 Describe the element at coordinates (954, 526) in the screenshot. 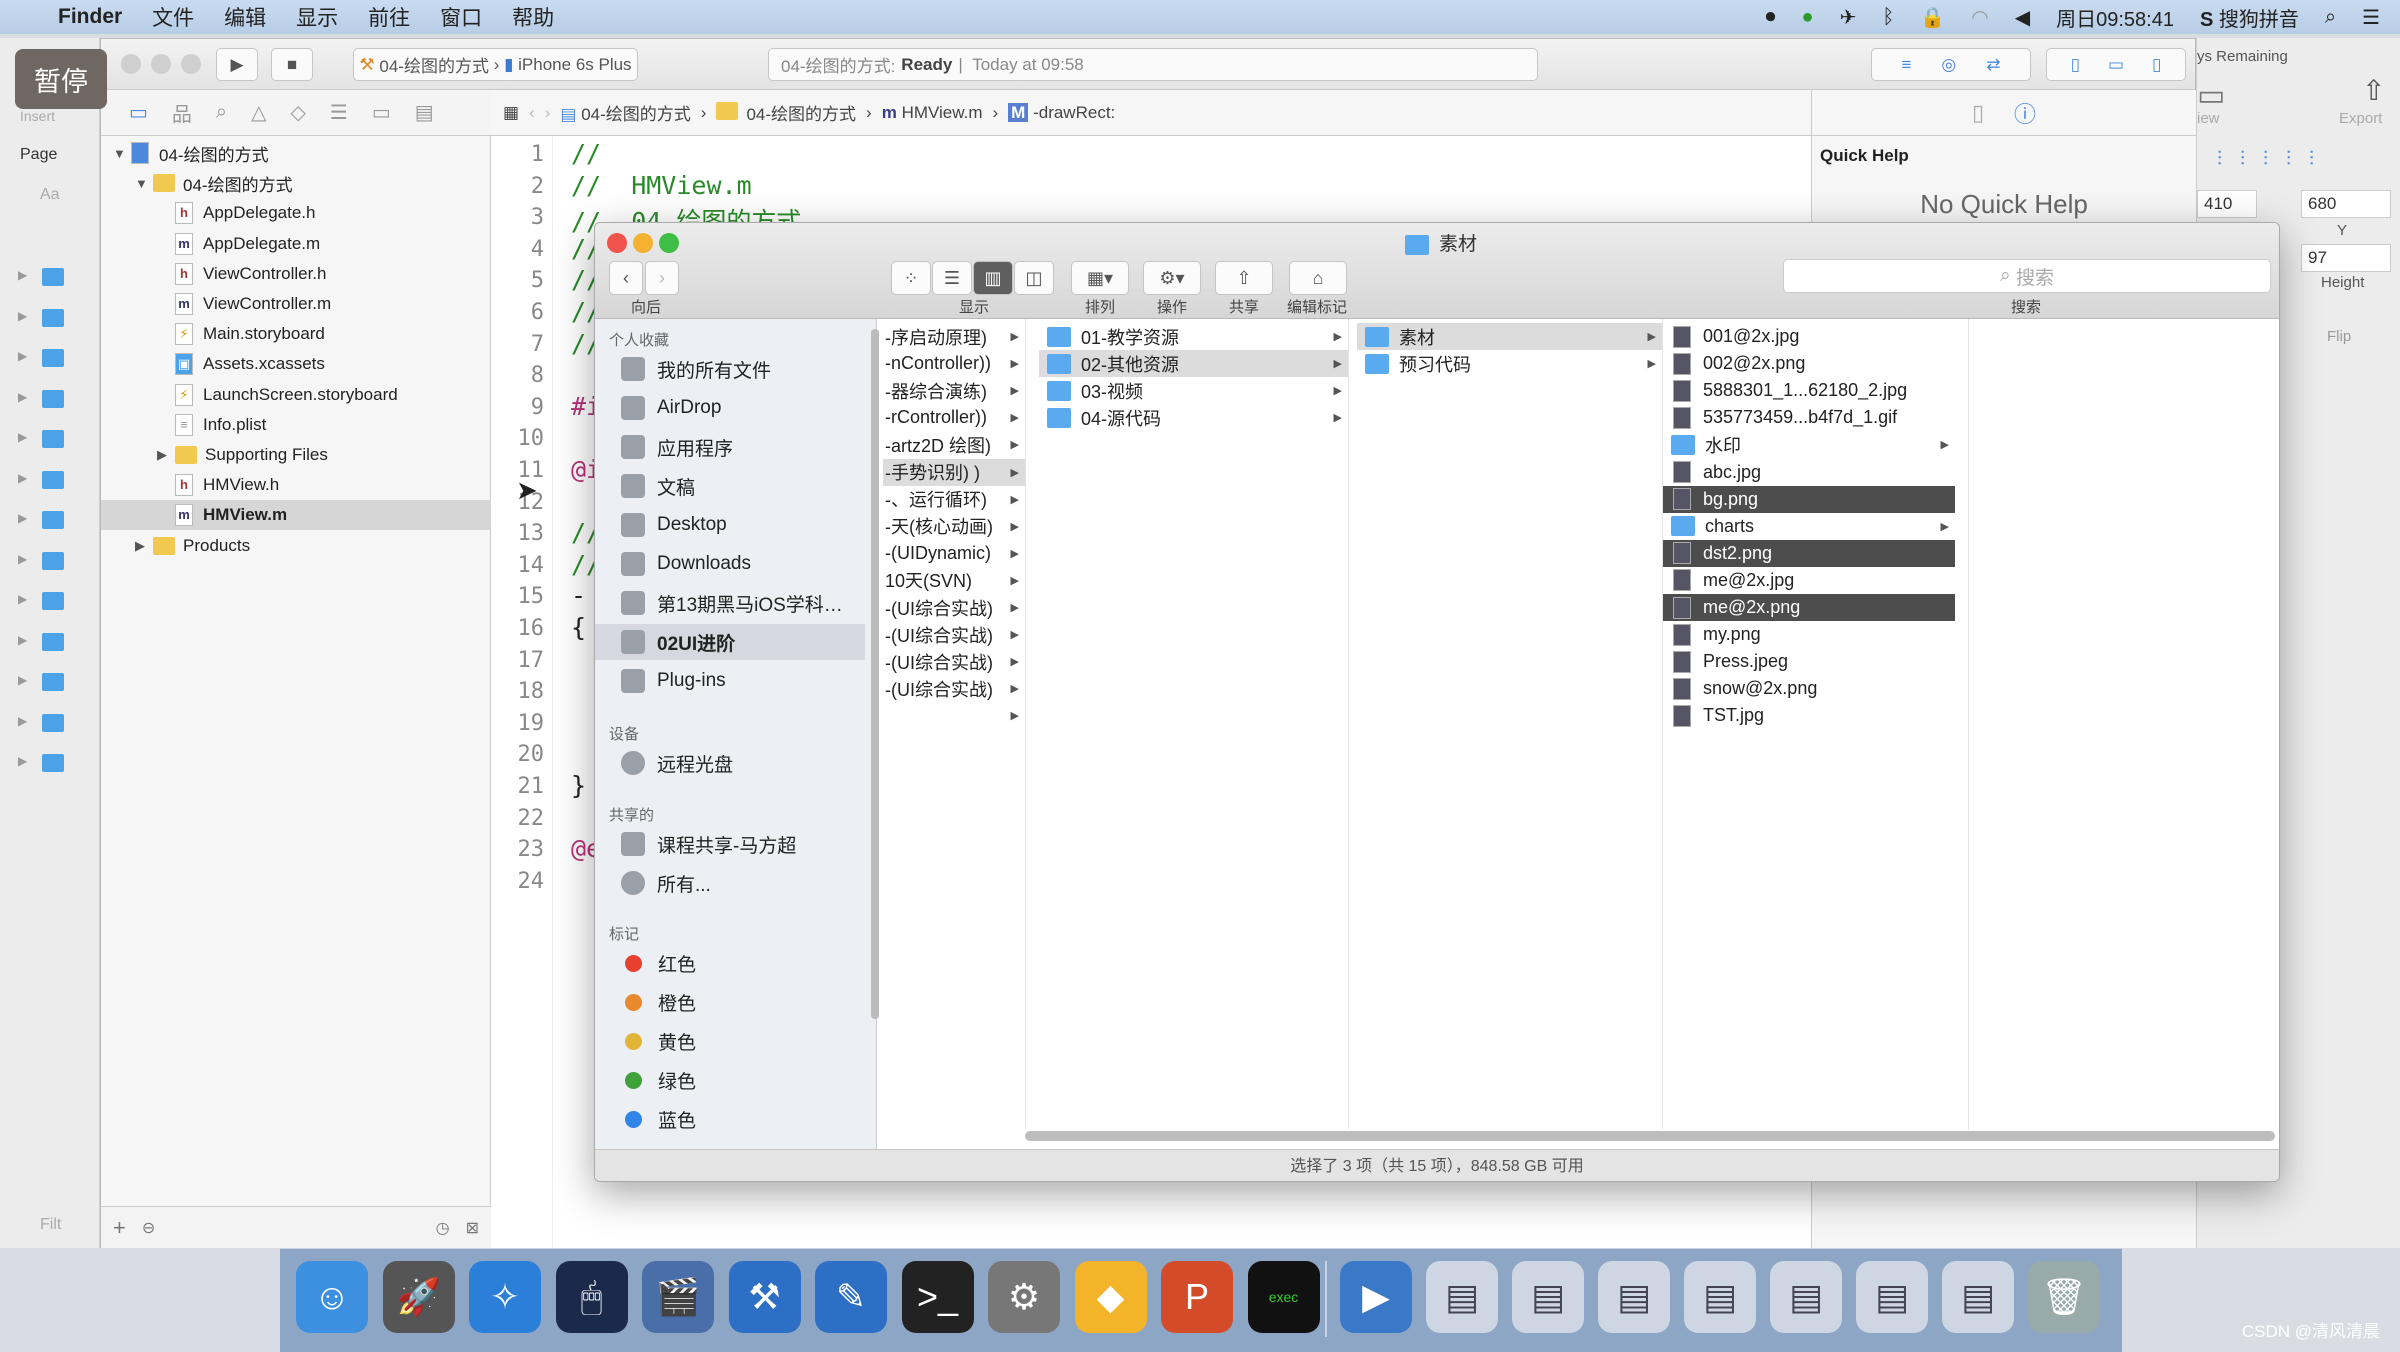

I see `finder-item: -天(核心动画) ▶` at that location.